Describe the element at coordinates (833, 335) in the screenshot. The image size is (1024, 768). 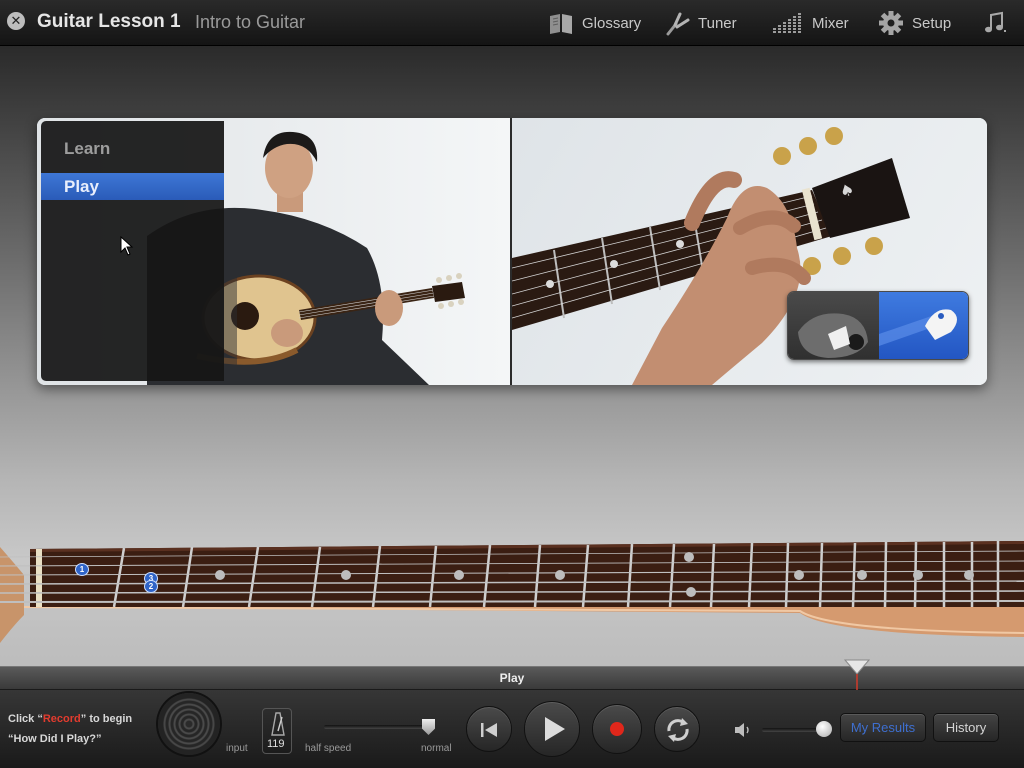
I see `teacher-view-icon` at that location.